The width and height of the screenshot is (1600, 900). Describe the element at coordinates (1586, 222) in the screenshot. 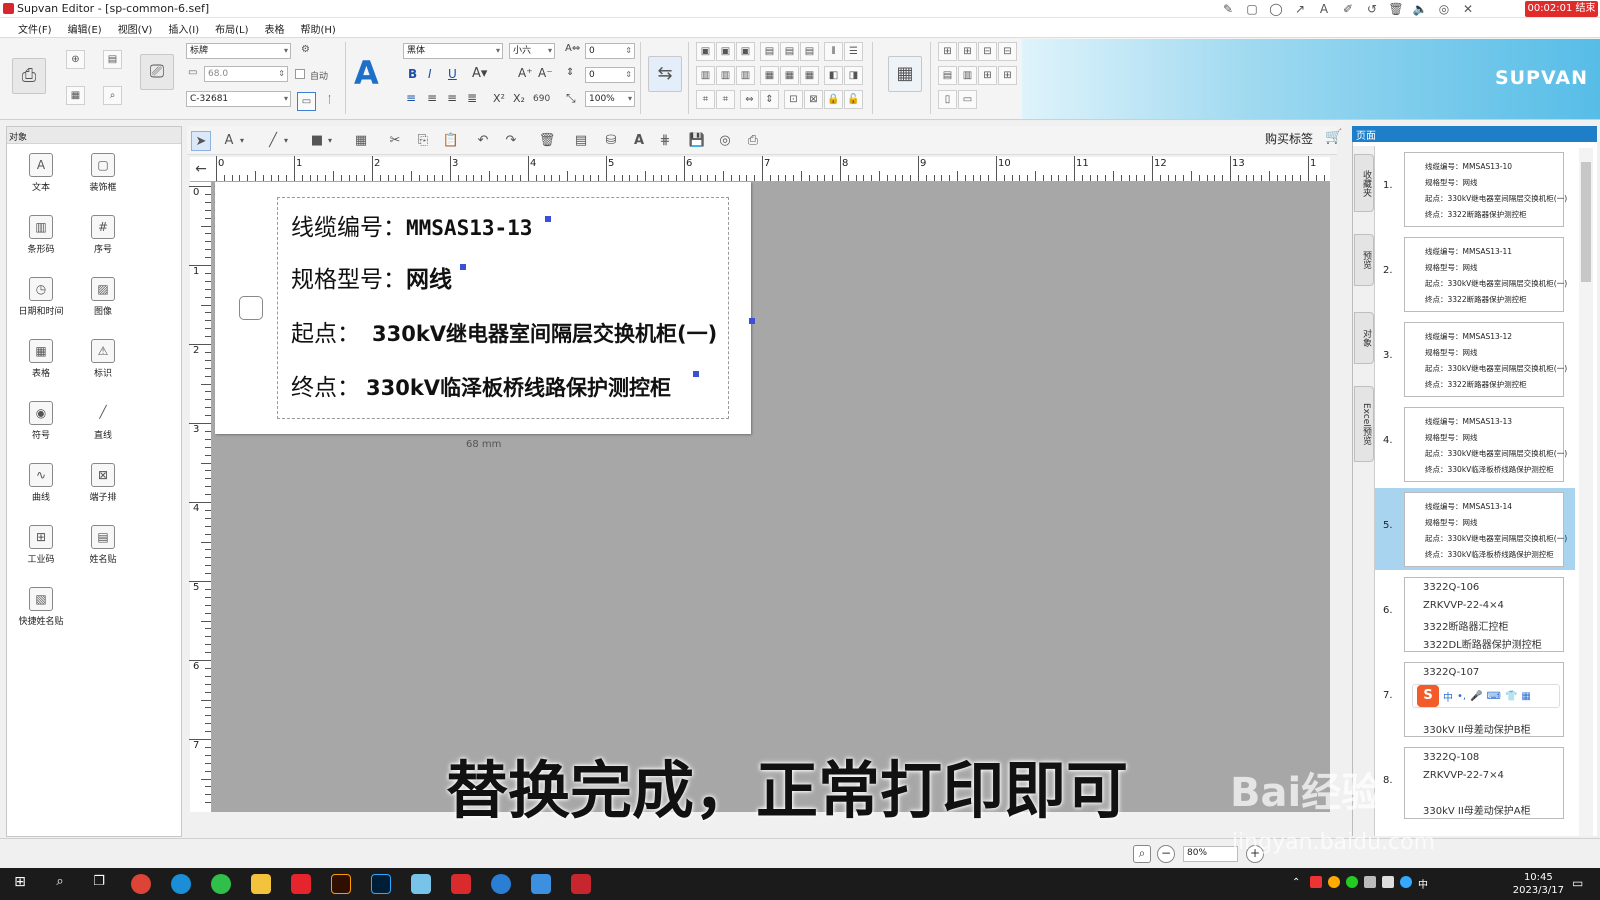

I see `pages-scrollbar-thumb` at that location.